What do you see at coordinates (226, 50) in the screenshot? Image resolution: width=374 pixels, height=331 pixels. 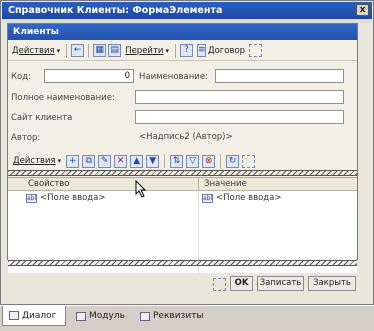 I see `contract-label: Договор` at bounding box center [226, 50].